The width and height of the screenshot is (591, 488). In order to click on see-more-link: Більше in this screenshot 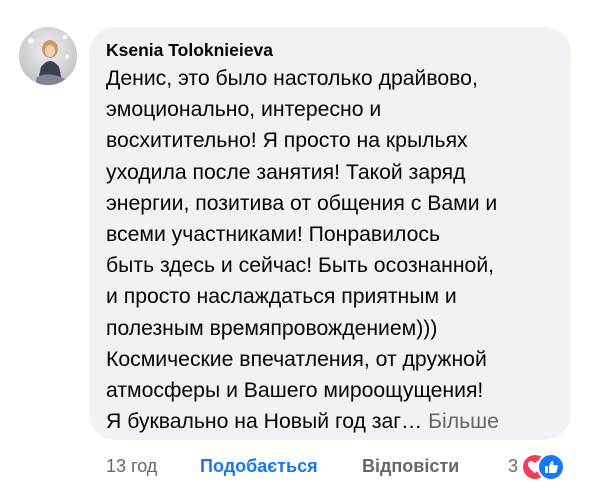, I will do `click(463, 421)`.